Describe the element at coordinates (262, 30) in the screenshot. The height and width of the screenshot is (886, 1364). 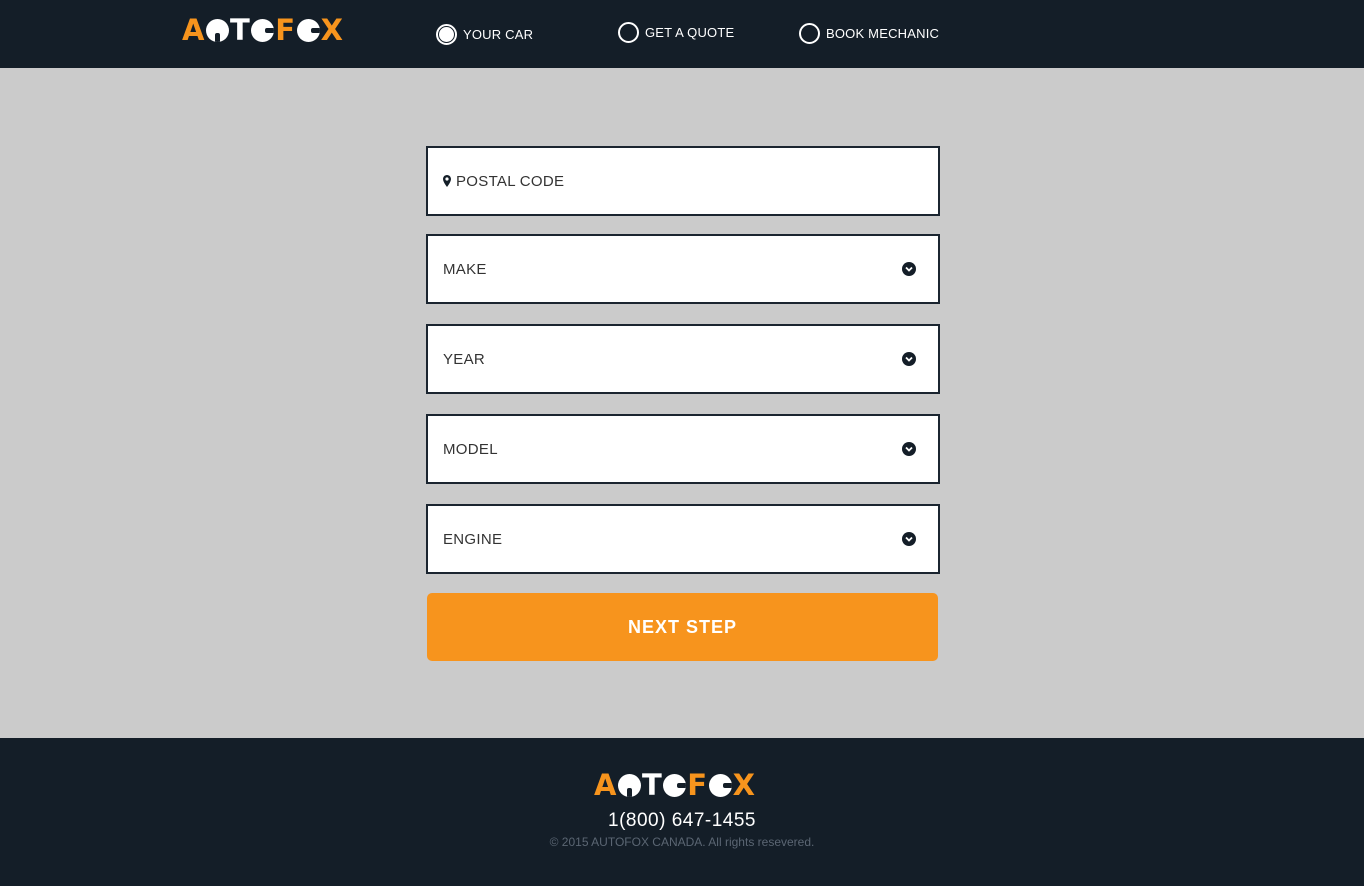
I see `autofox-logo: ATFX` at that location.